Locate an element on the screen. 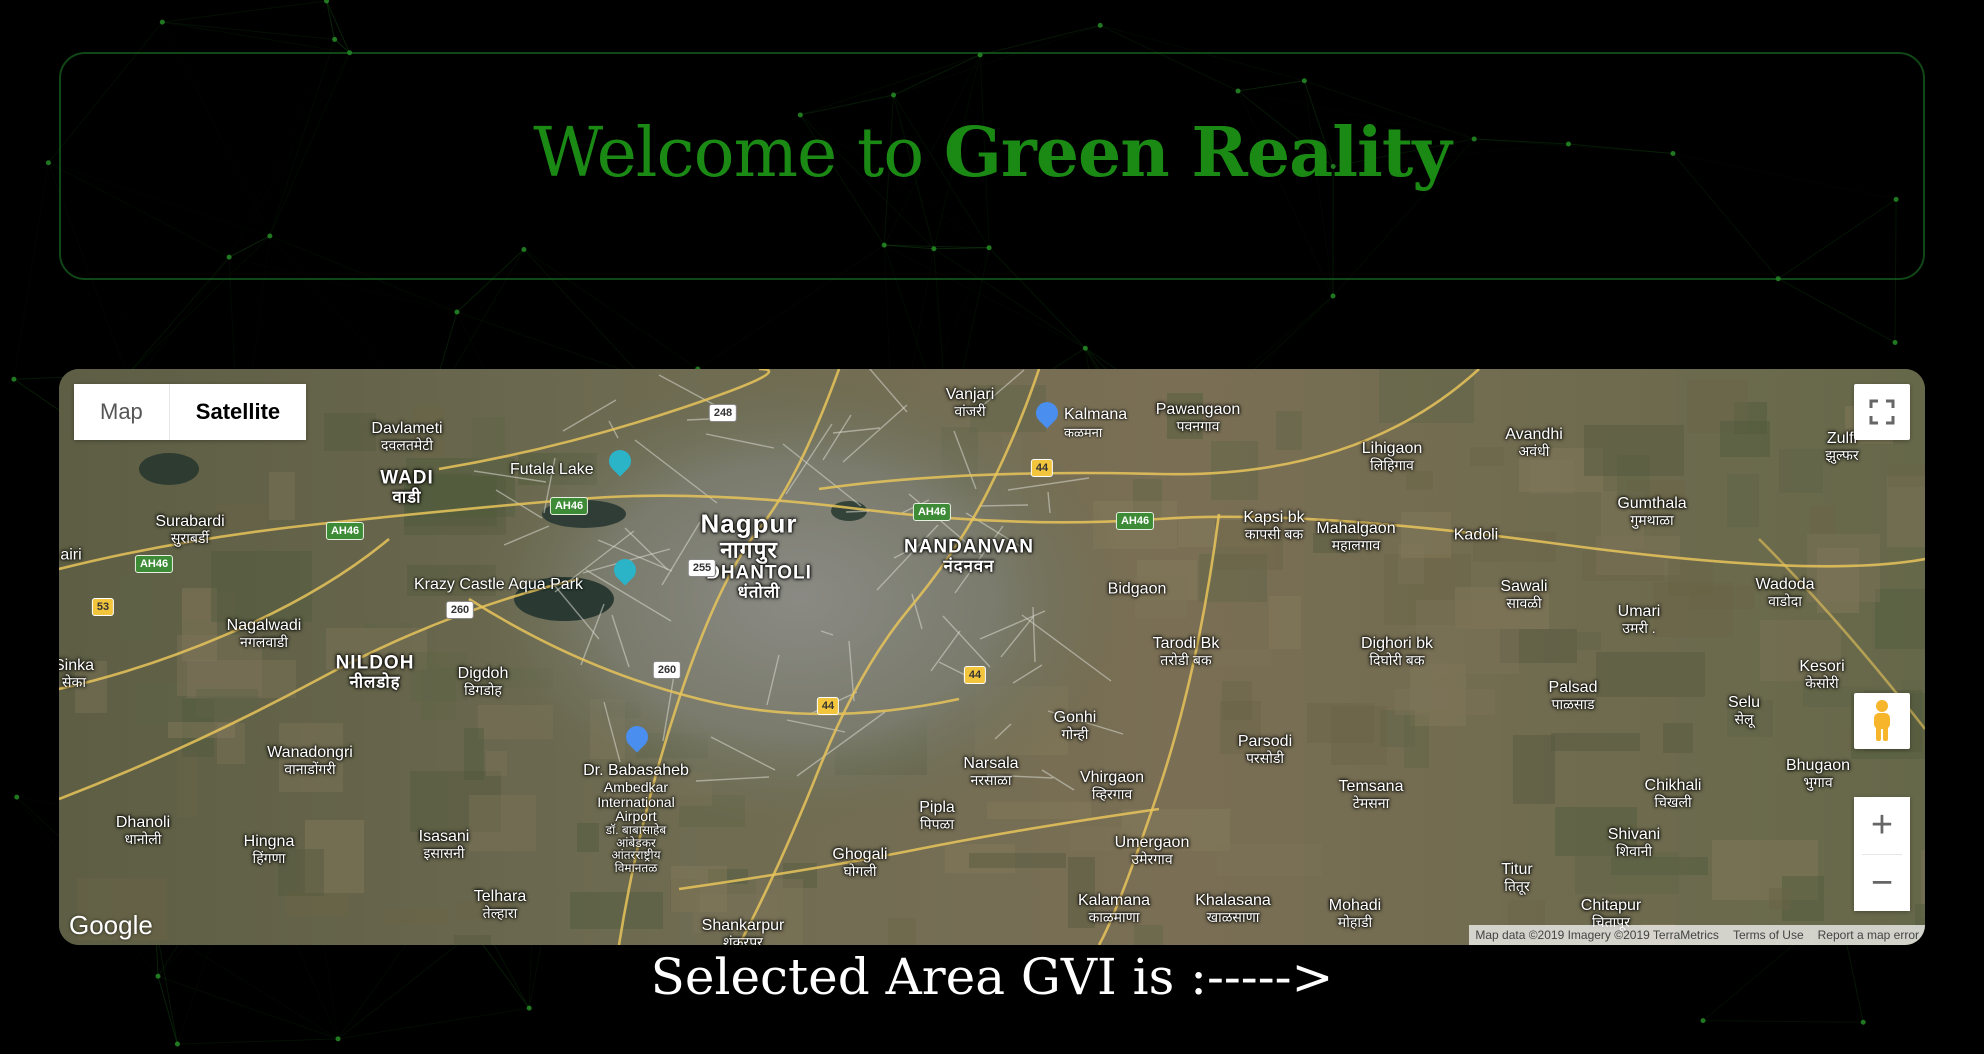 This screenshot has width=1984, height=1054. map-label-umari: Umari उमरी . is located at coordinates (1639, 620).